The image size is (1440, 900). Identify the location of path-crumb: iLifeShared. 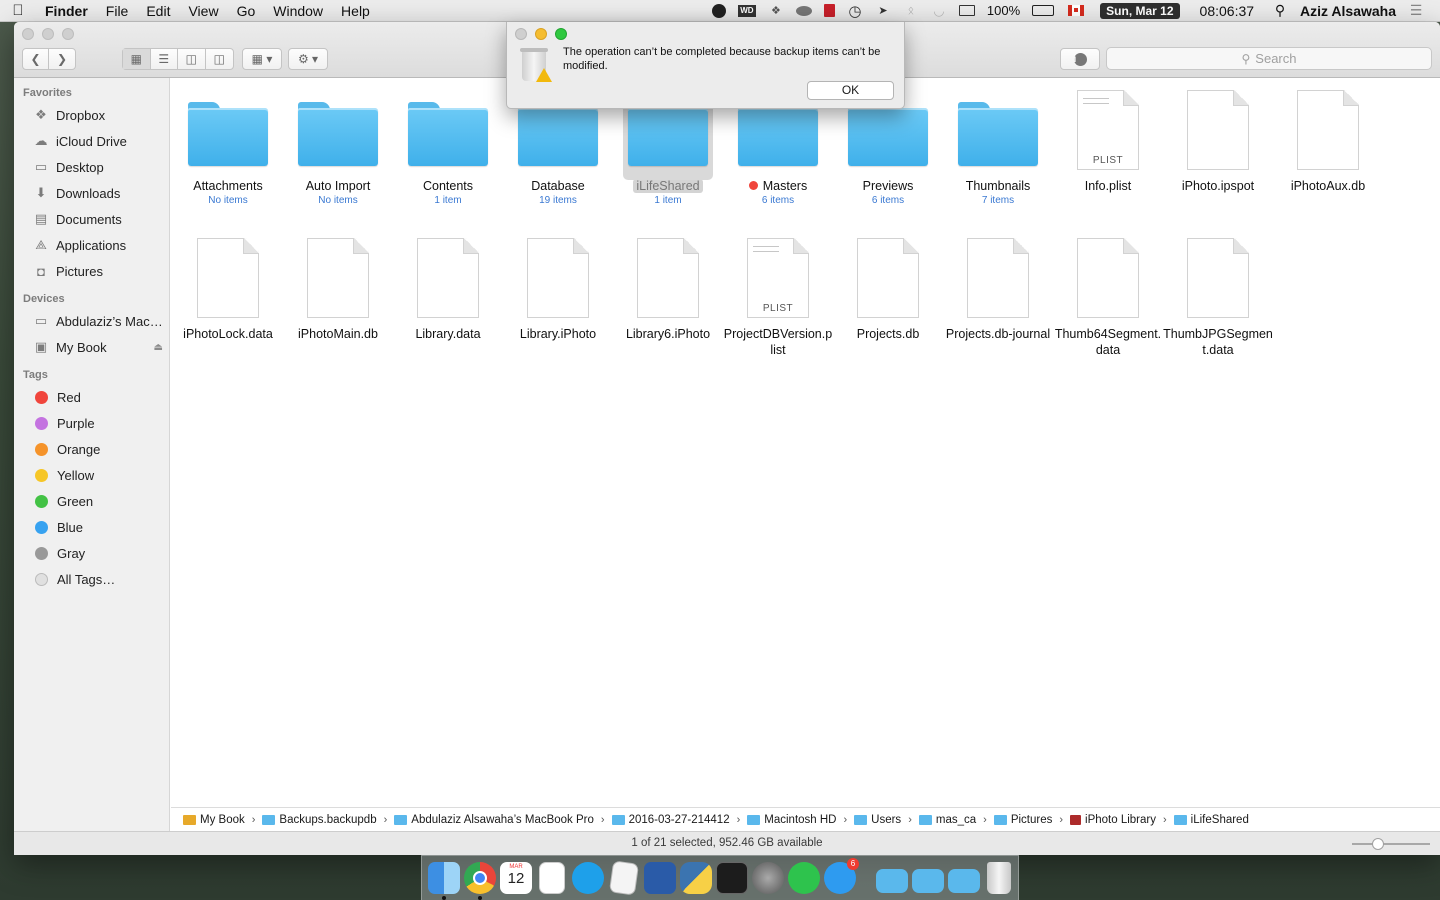
(1211, 820).